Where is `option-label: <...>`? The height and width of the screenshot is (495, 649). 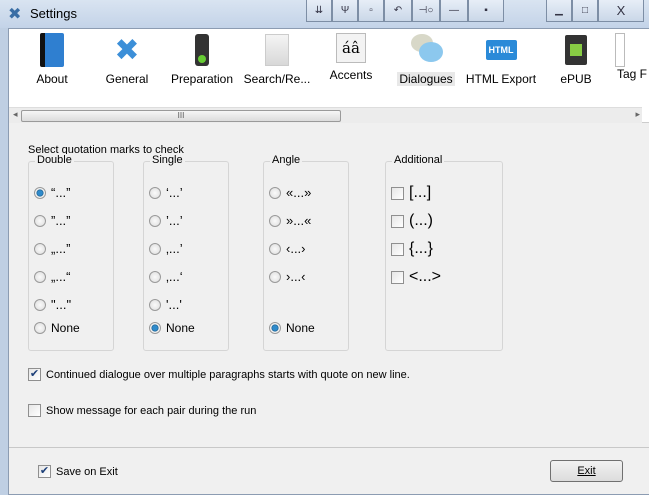 option-label: <...> is located at coordinates (425, 276).